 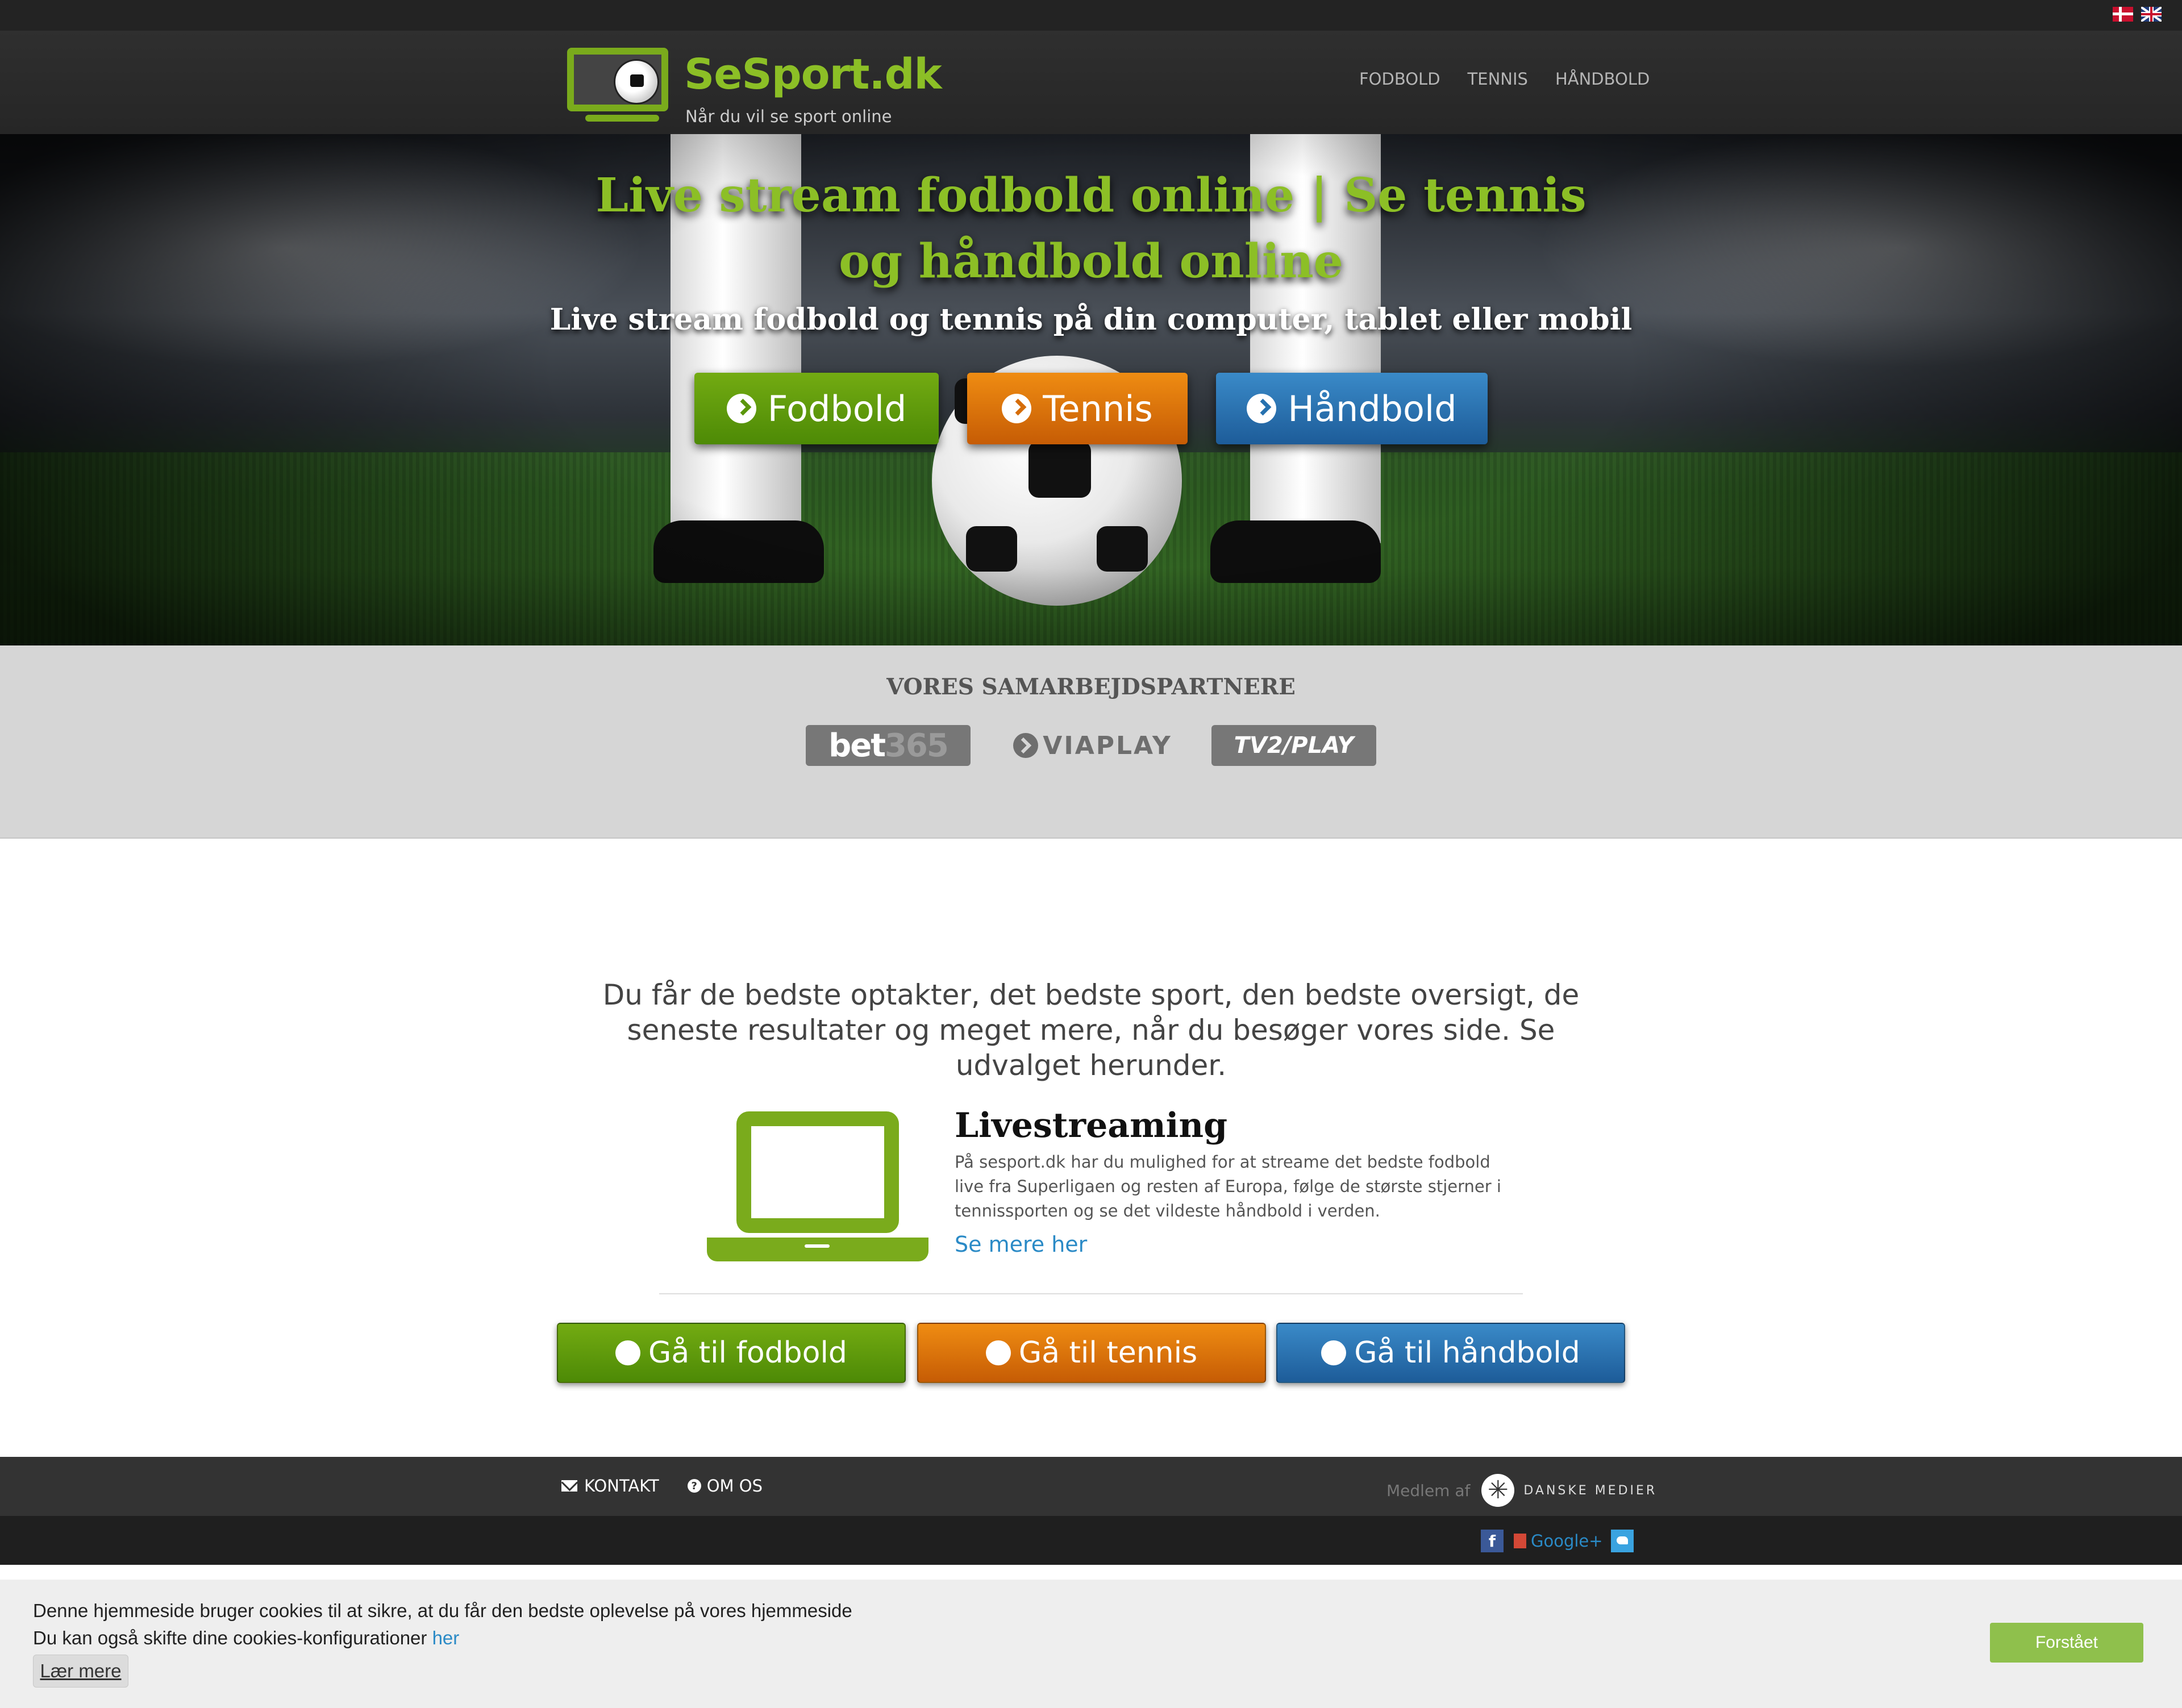 I want to click on language-bar, so click(x=1091, y=16).